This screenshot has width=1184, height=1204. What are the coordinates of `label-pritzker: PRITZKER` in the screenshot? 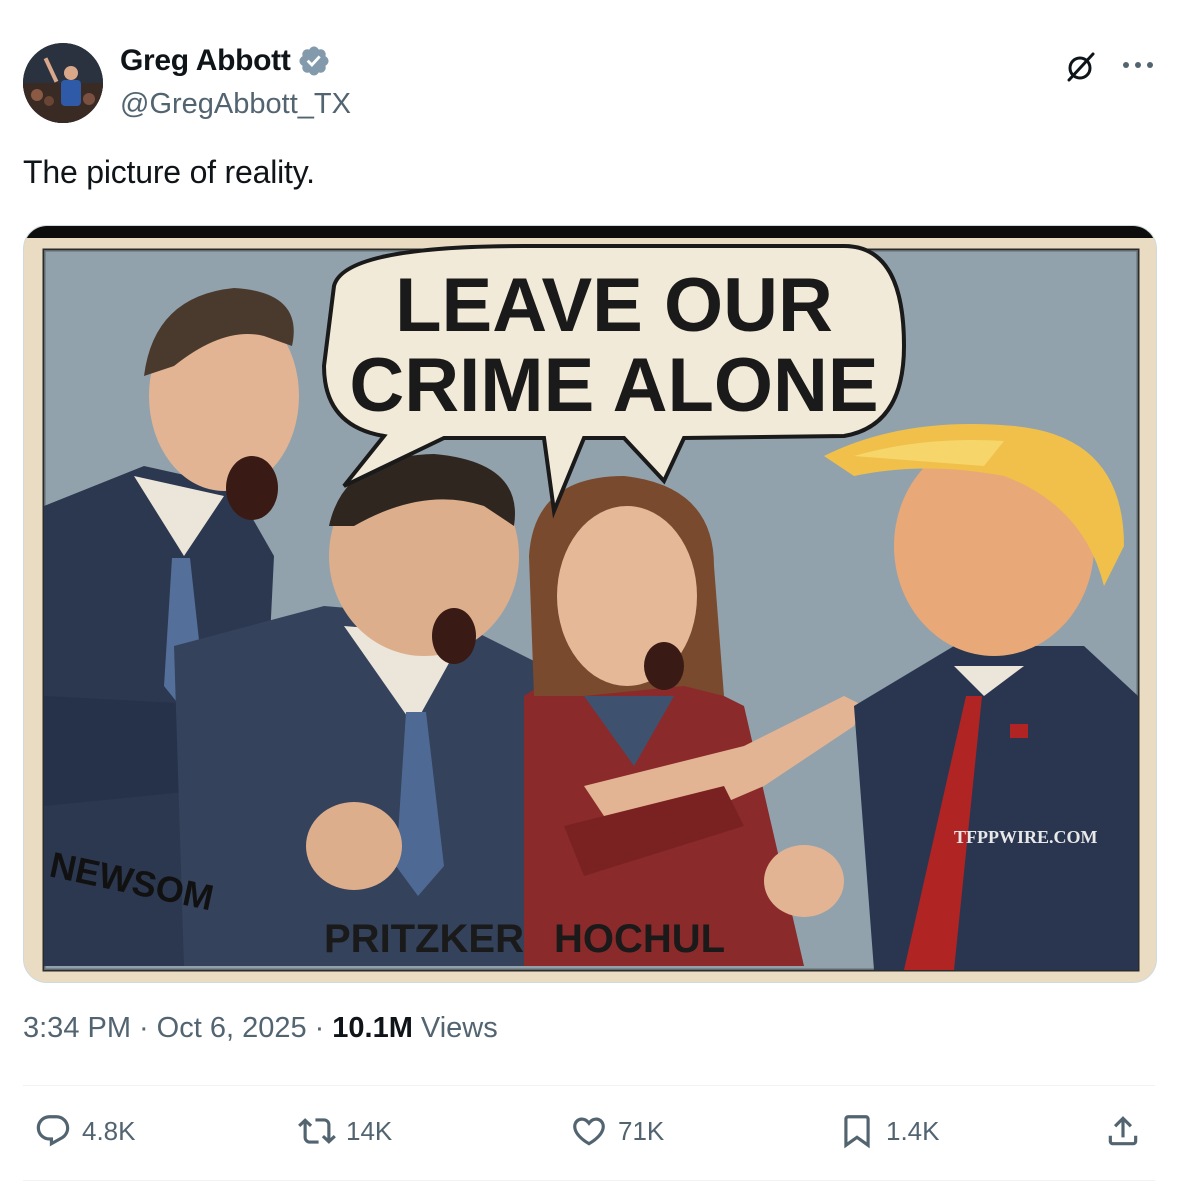 It's located at (424, 939).